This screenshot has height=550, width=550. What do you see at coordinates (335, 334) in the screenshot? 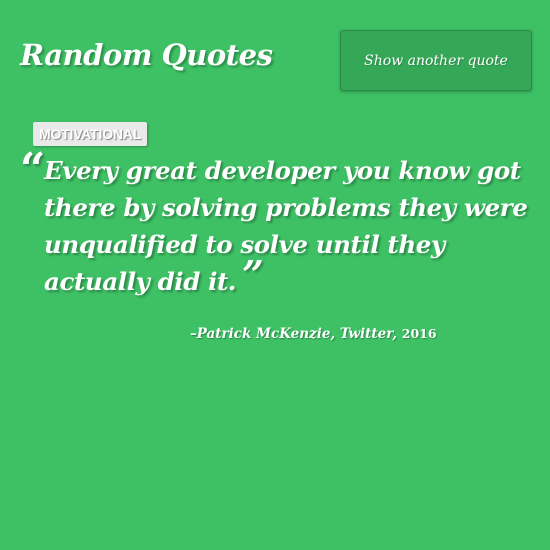
I see `attribution-sep-1: ,` at bounding box center [335, 334].